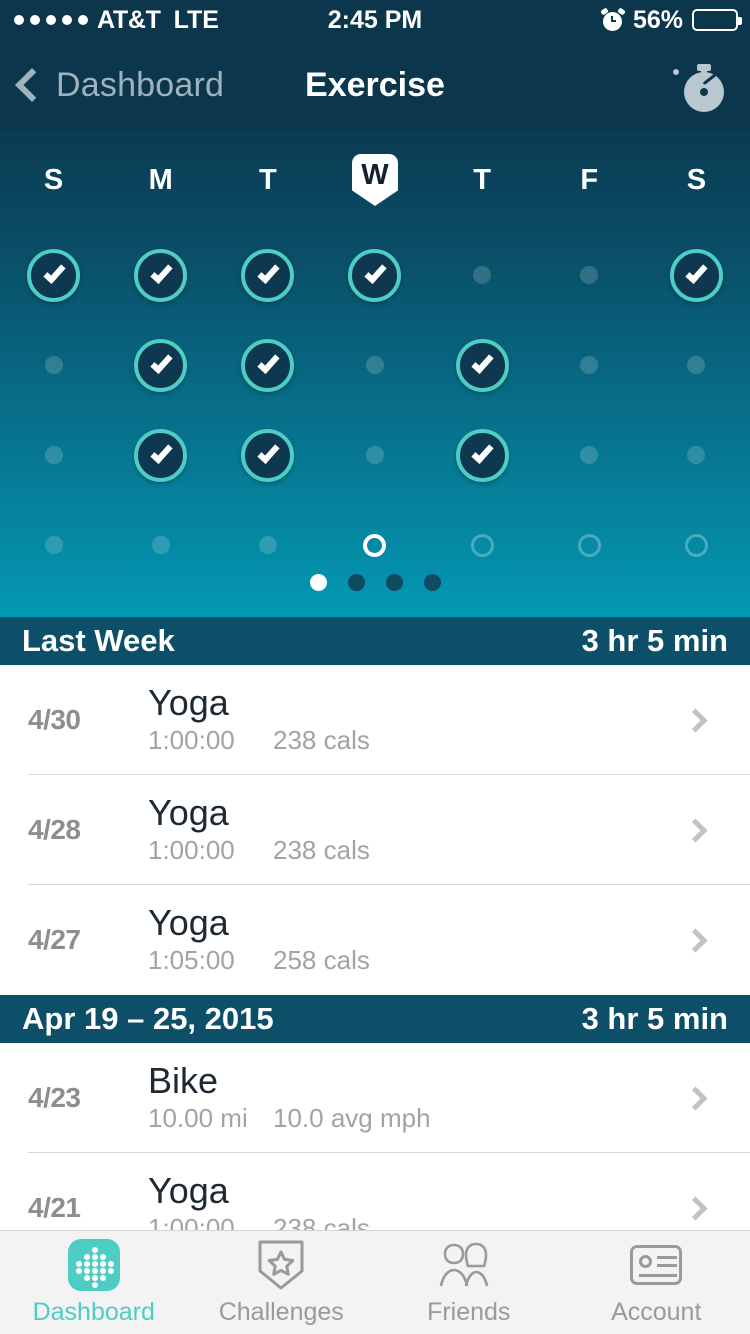 Image resolution: width=750 pixels, height=1334 pixels. I want to click on section-title: Last Week, so click(98, 640).